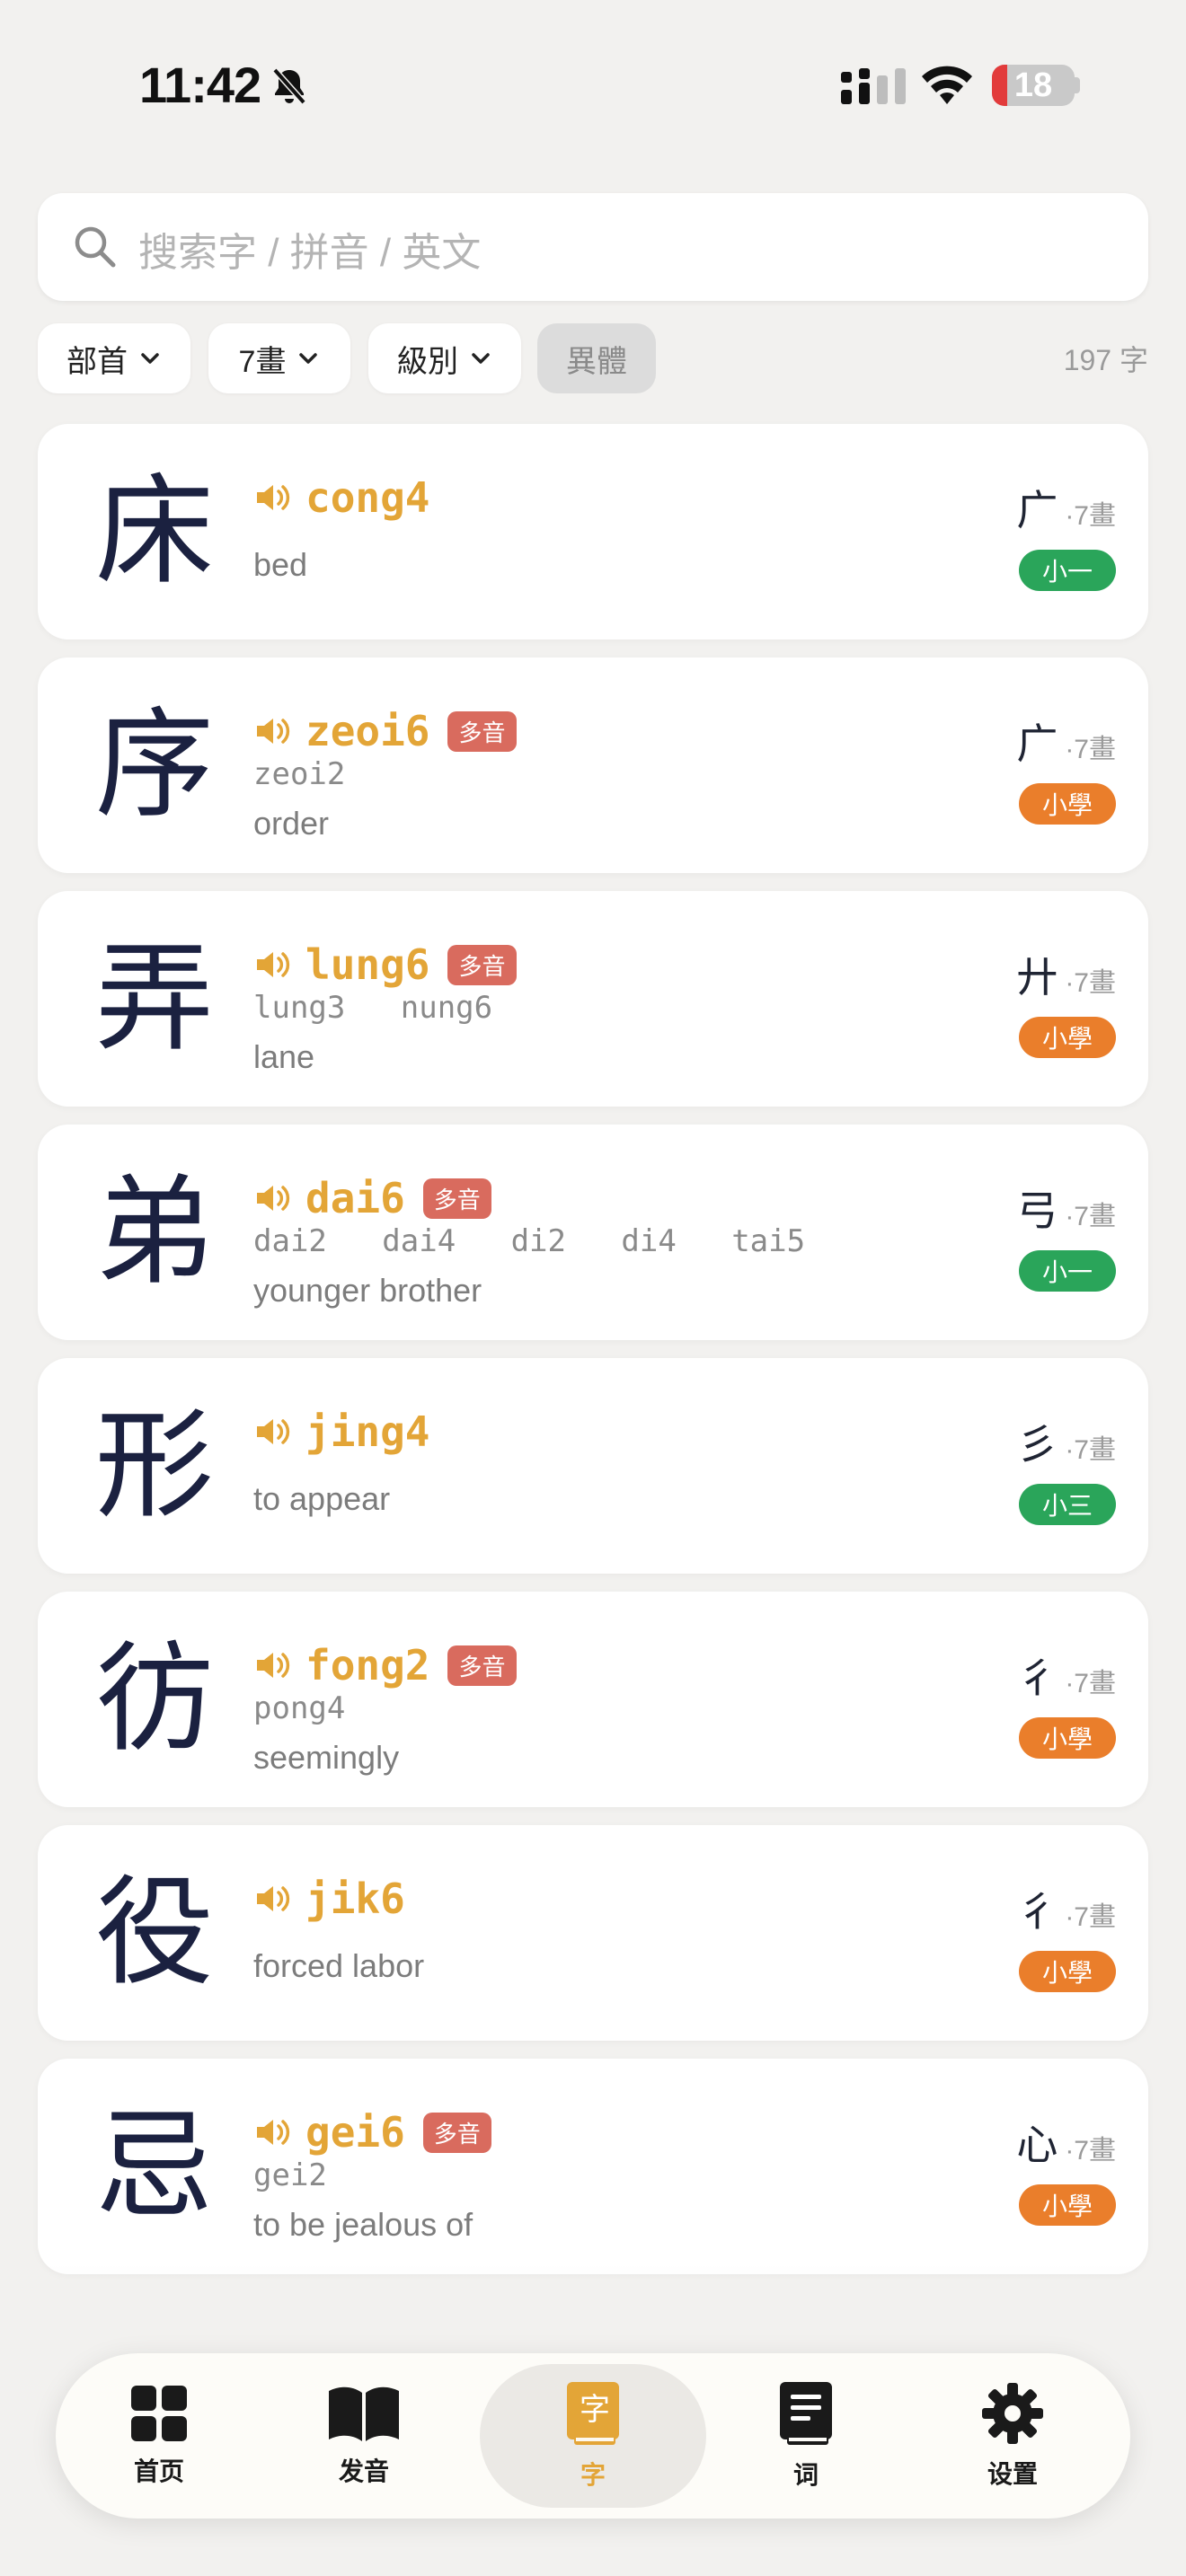  I want to click on english-meaning: forced labor, so click(339, 1965).